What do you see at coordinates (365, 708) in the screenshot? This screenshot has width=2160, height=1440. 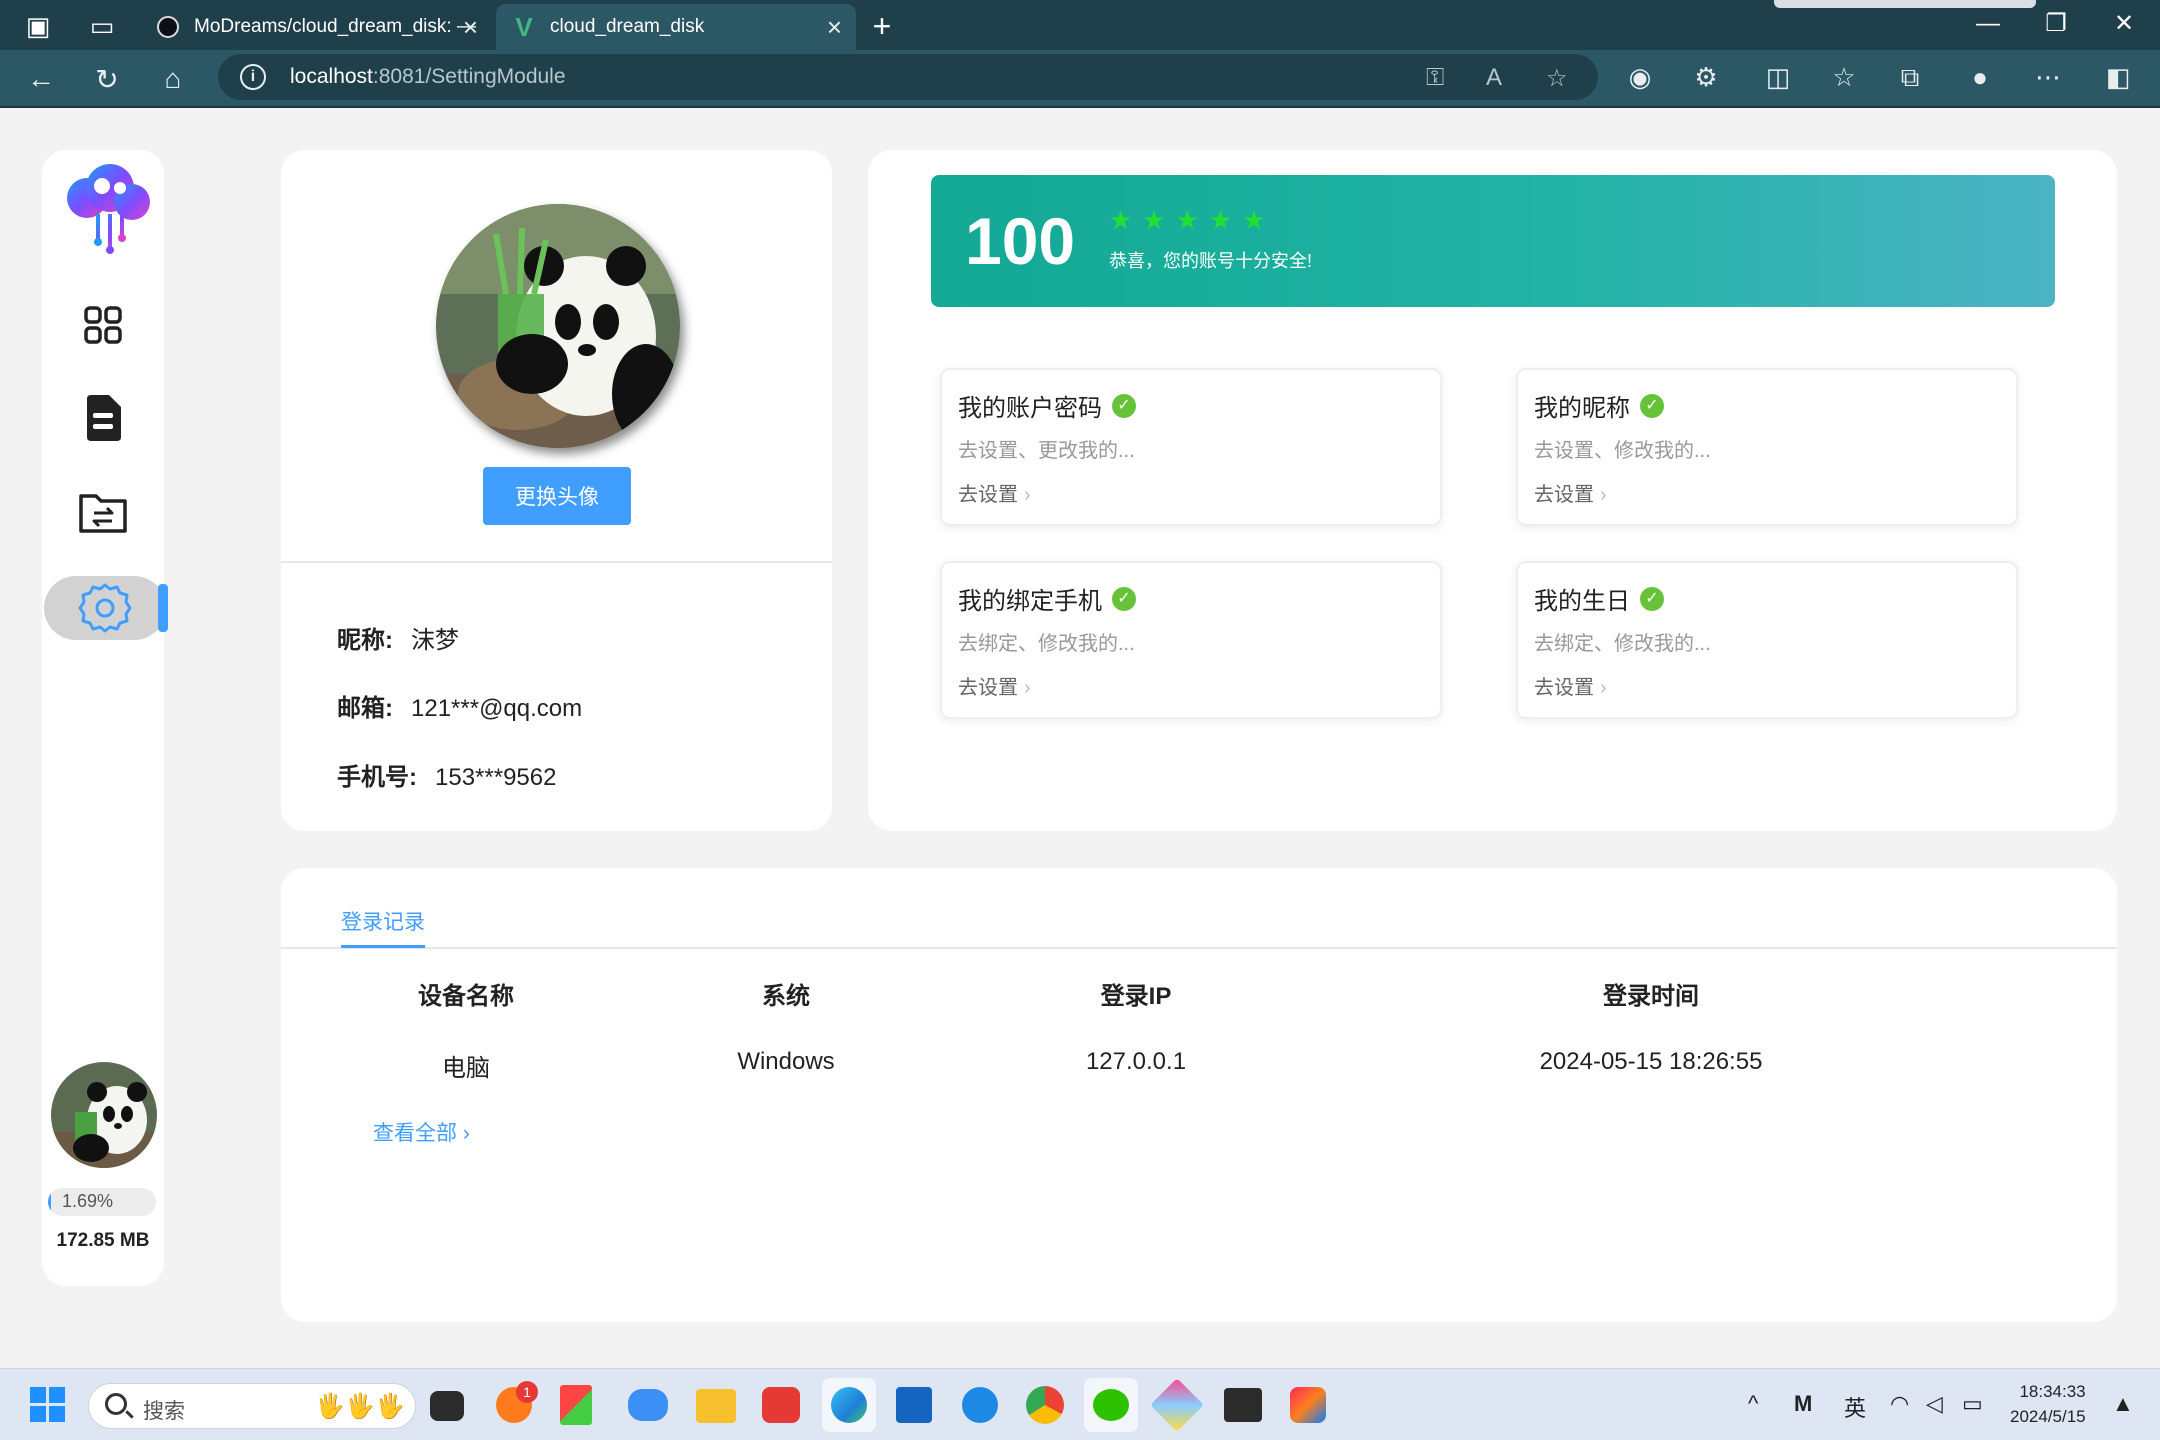 I see `email-label: 邮箱:` at bounding box center [365, 708].